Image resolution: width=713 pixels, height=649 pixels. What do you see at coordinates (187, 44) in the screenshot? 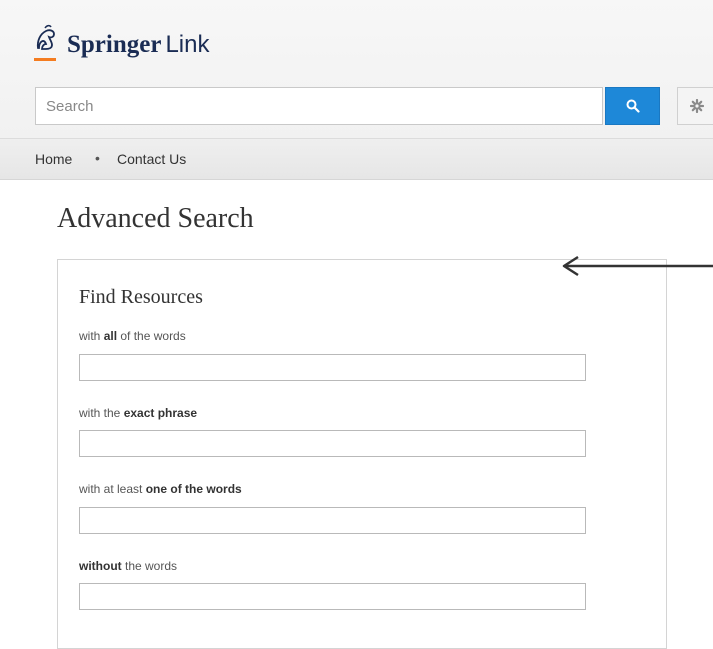
I see `logo-sub: Link` at bounding box center [187, 44].